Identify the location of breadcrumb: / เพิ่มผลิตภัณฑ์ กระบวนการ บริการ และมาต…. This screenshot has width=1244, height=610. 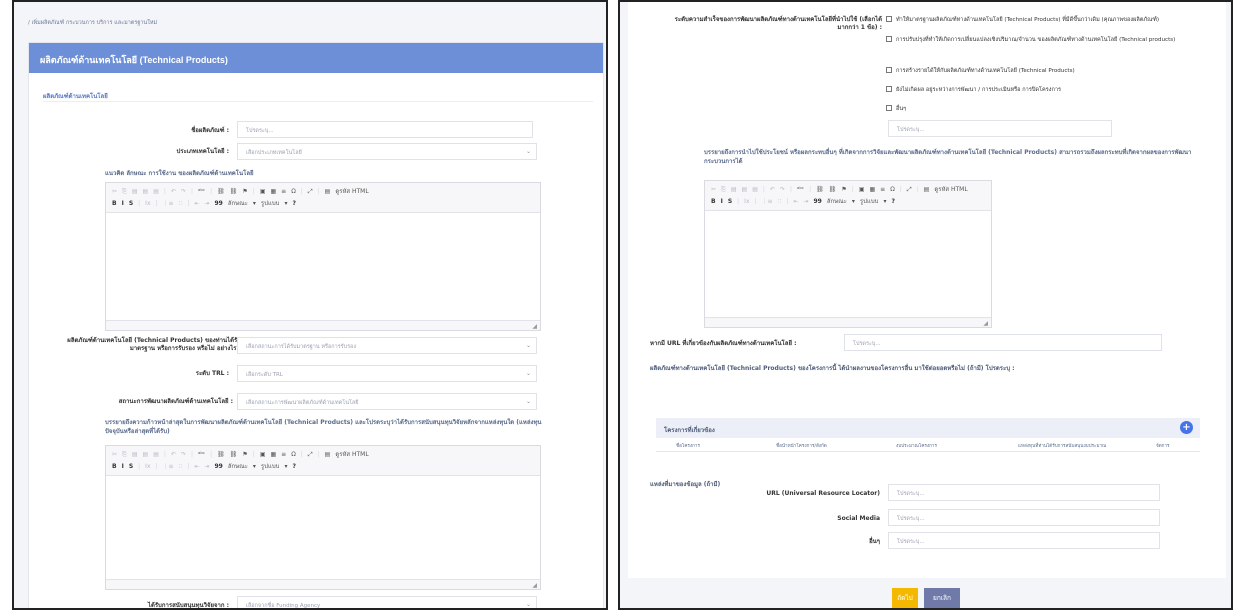
(92, 23).